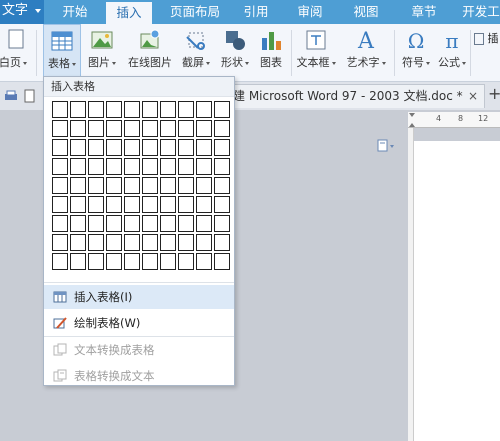 The width and height of the screenshot is (500, 441). Describe the element at coordinates (366, 12) in the screenshot. I see `tab-view: 视图` at that location.